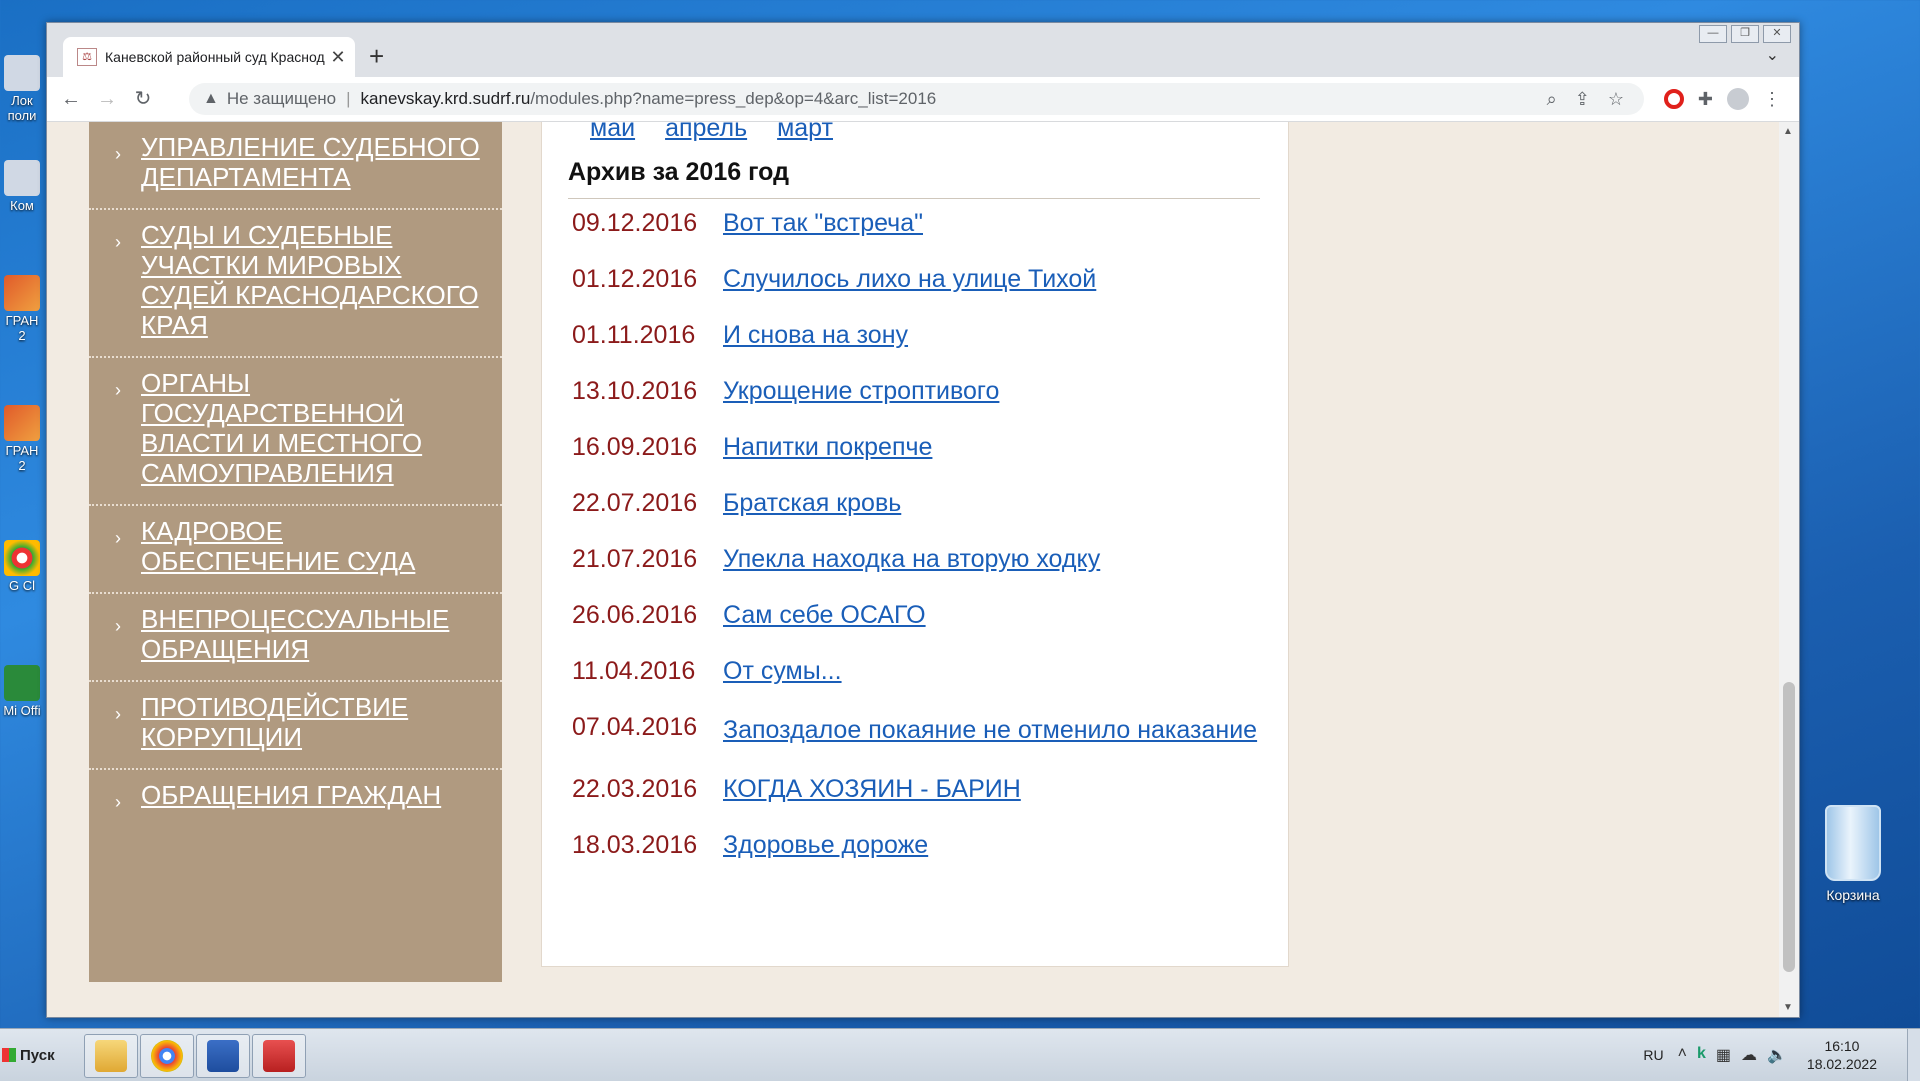  Describe the element at coordinates (446, 99) in the screenshot. I see `url-host: kanevskay.krd.sudrf.ru` at that location.